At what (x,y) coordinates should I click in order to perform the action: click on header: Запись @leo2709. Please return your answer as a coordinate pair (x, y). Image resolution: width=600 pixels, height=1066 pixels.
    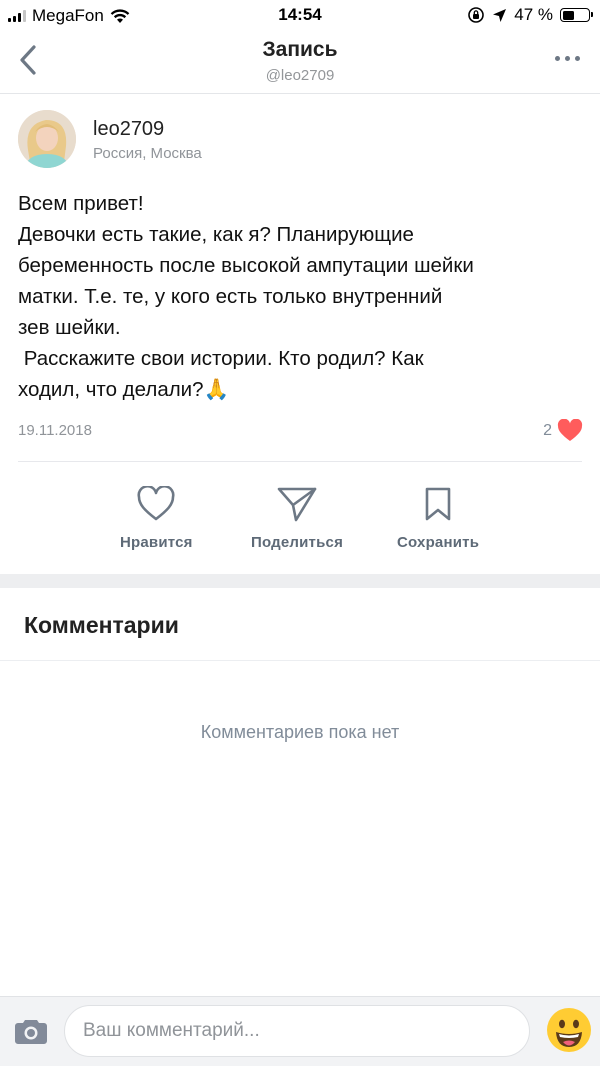
    Looking at the image, I should click on (300, 62).